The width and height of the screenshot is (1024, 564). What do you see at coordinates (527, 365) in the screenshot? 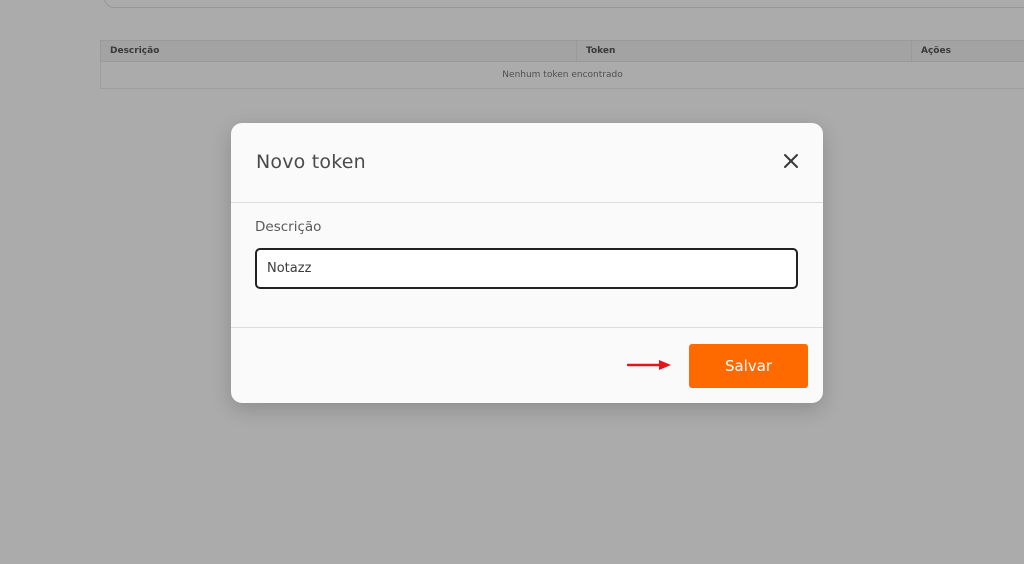
I see `modal-footer: Salvar` at bounding box center [527, 365].